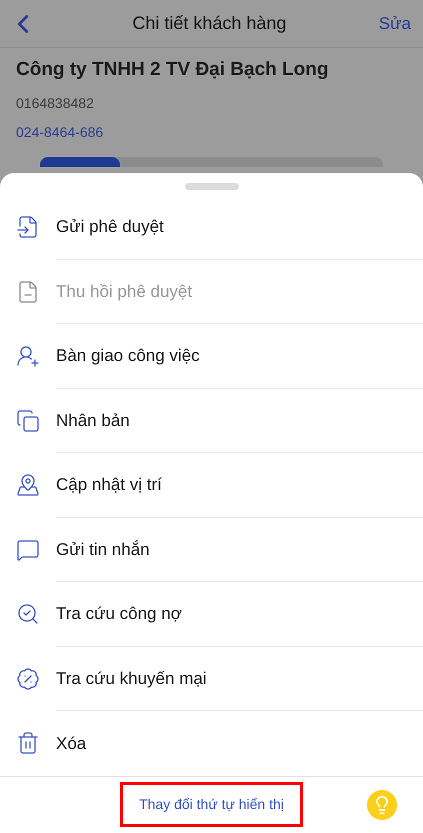  What do you see at coordinates (396, 23) in the screenshot?
I see `edit-button: Sửa` at bounding box center [396, 23].